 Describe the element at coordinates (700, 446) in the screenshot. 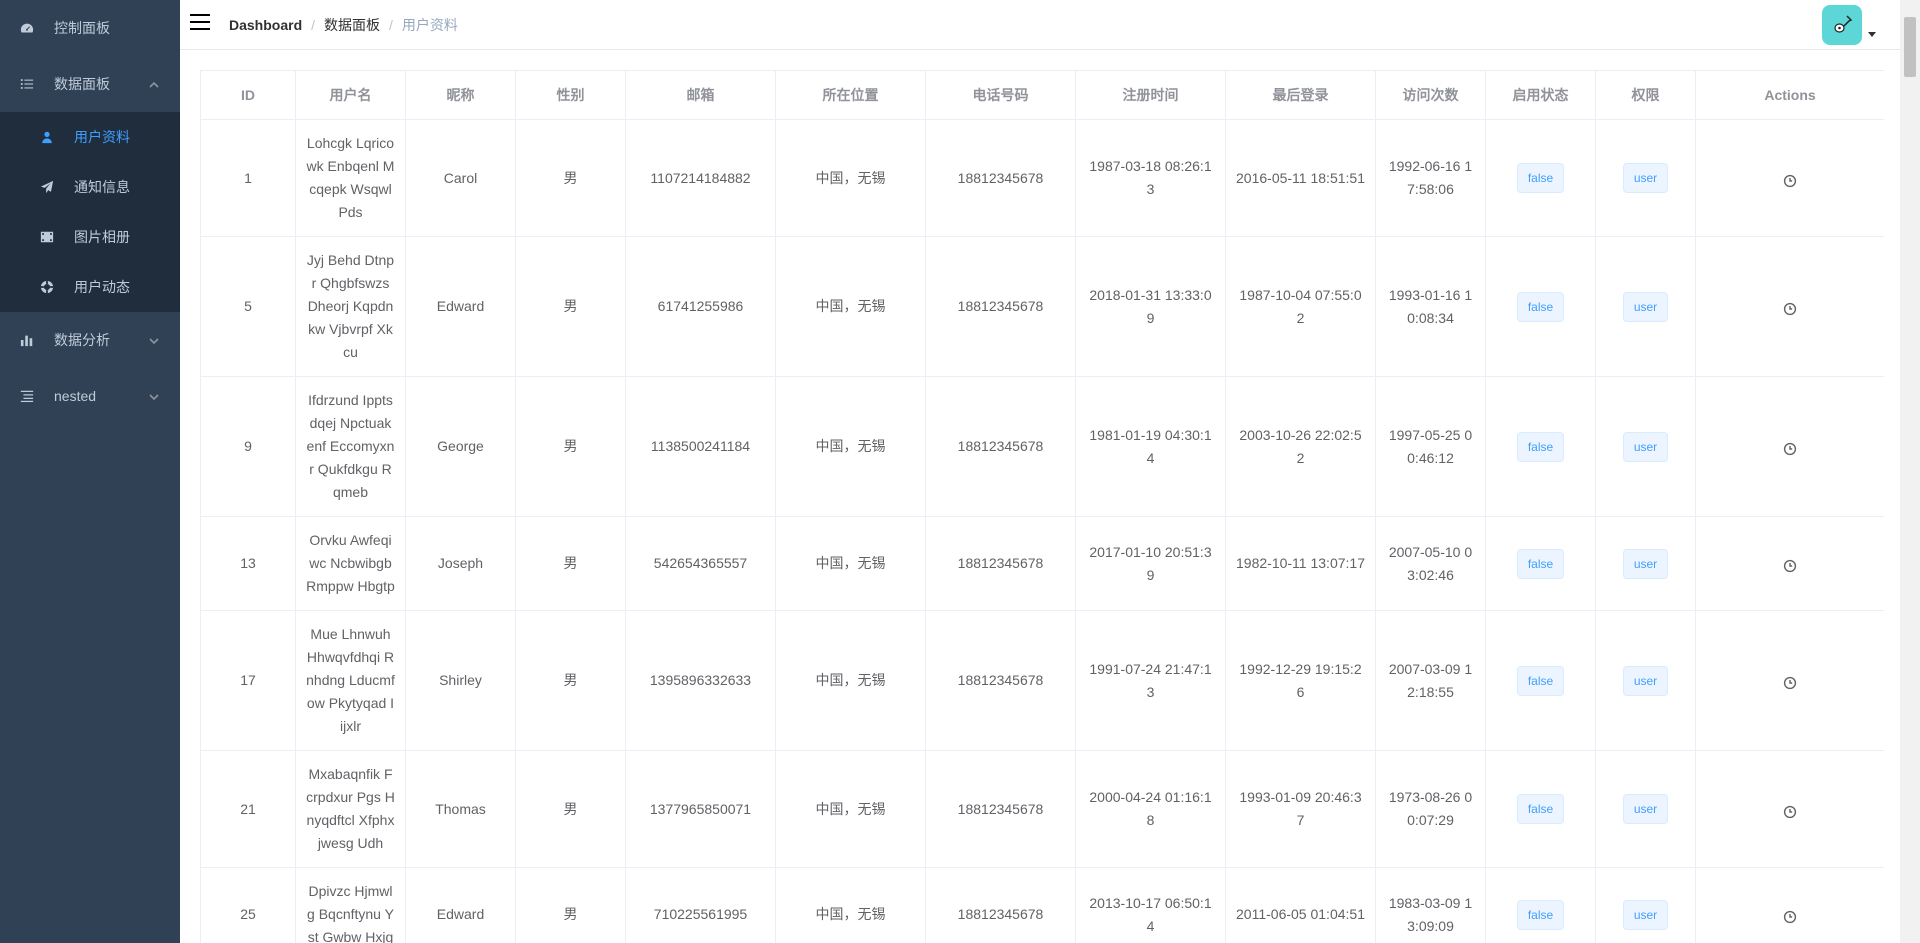

I see `cell-email: 1138500241184` at that location.